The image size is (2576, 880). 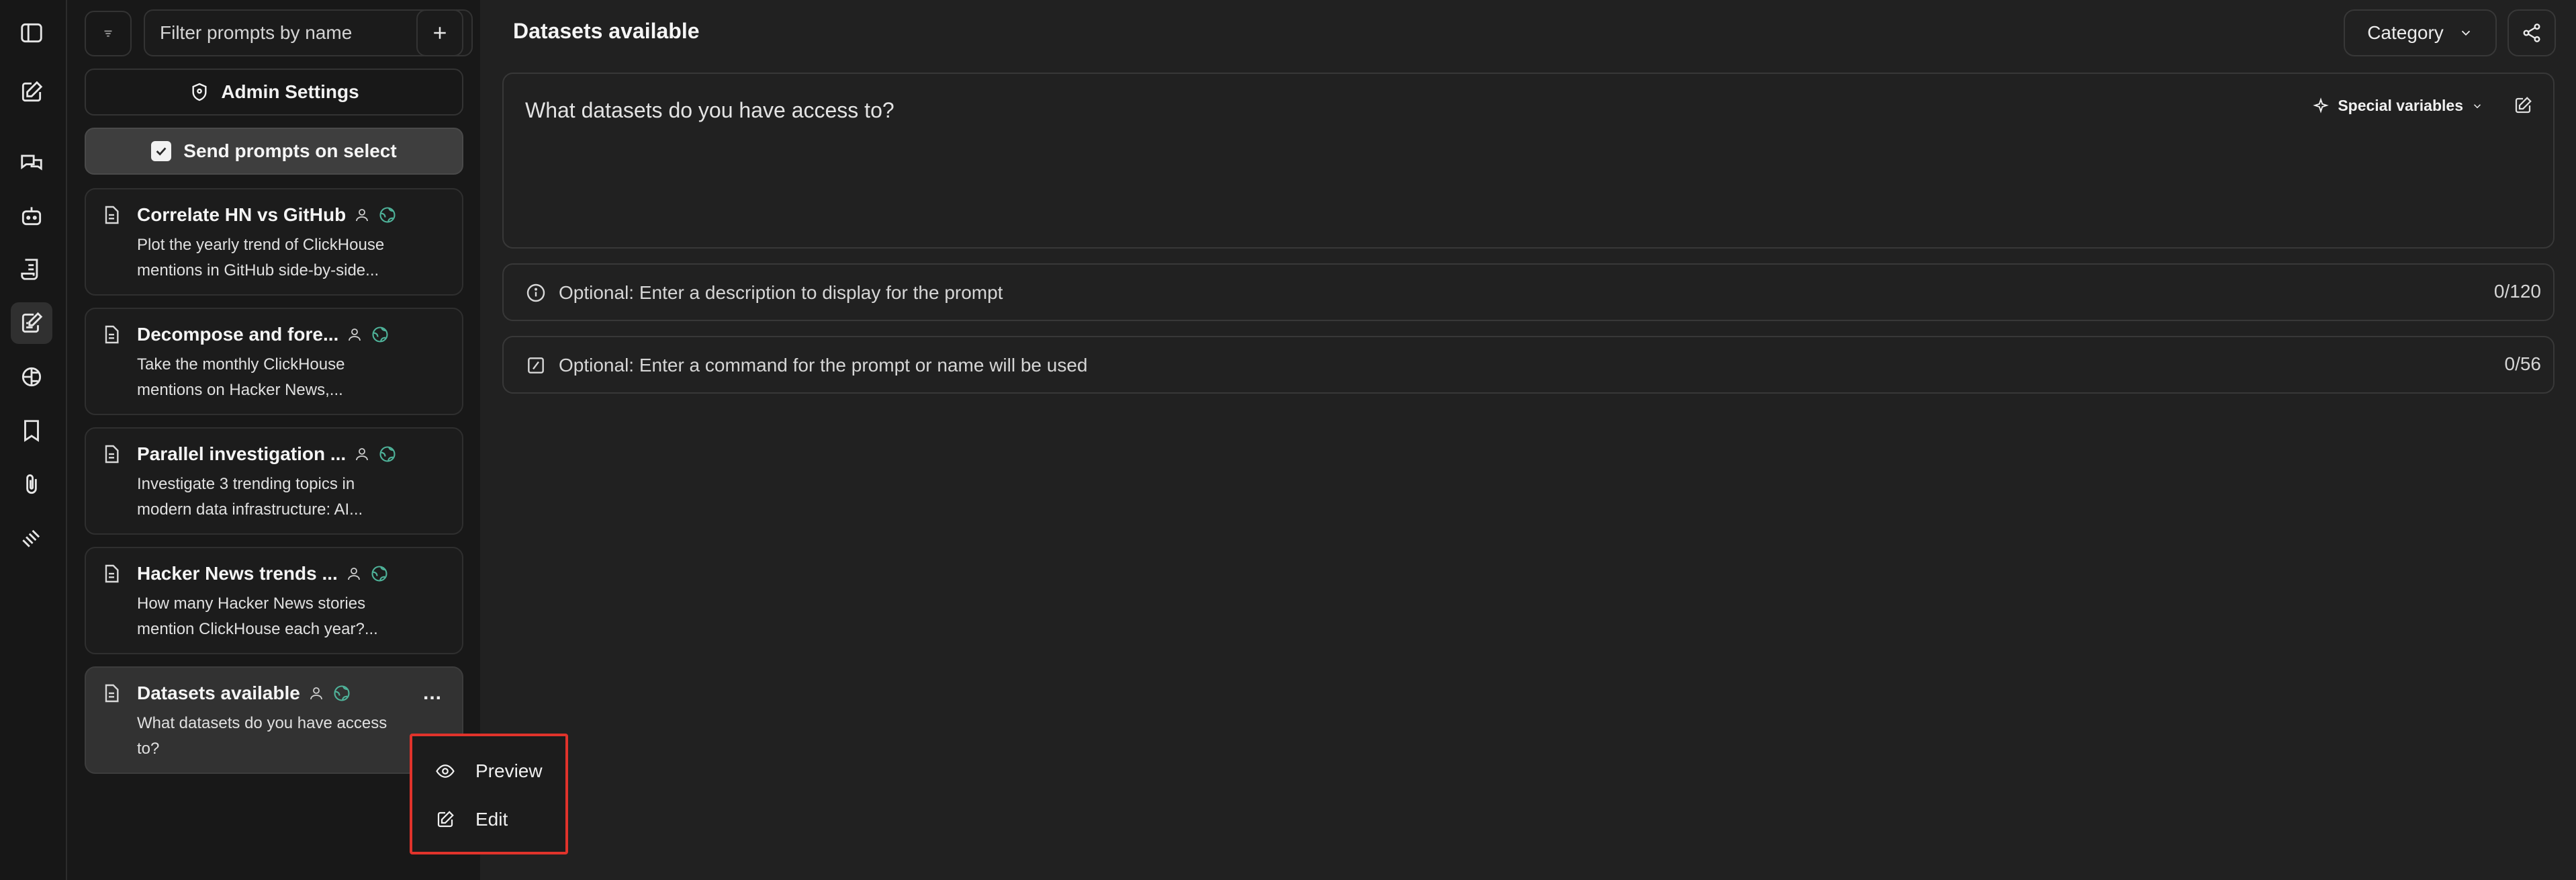 I want to click on special-variables-label: Special variables, so click(x=2400, y=105).